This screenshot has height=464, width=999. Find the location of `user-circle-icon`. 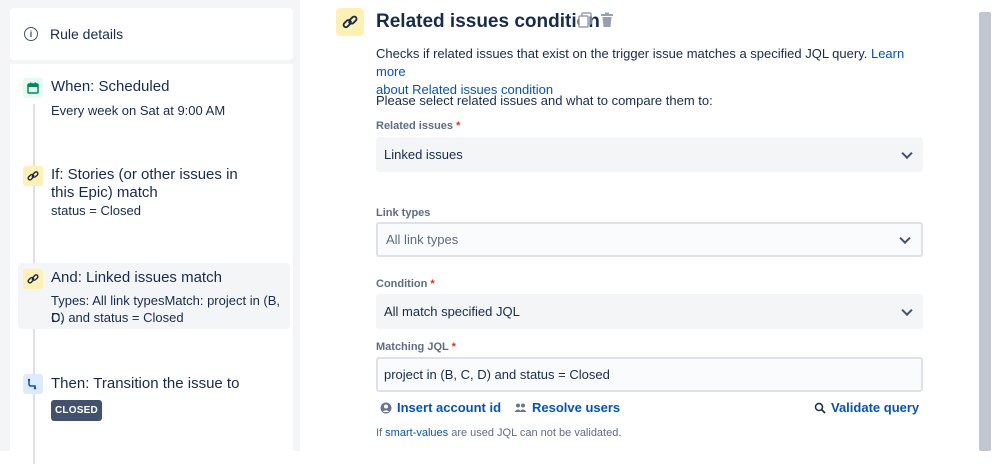

user-circle-icon is located at coordinates (386, 407).